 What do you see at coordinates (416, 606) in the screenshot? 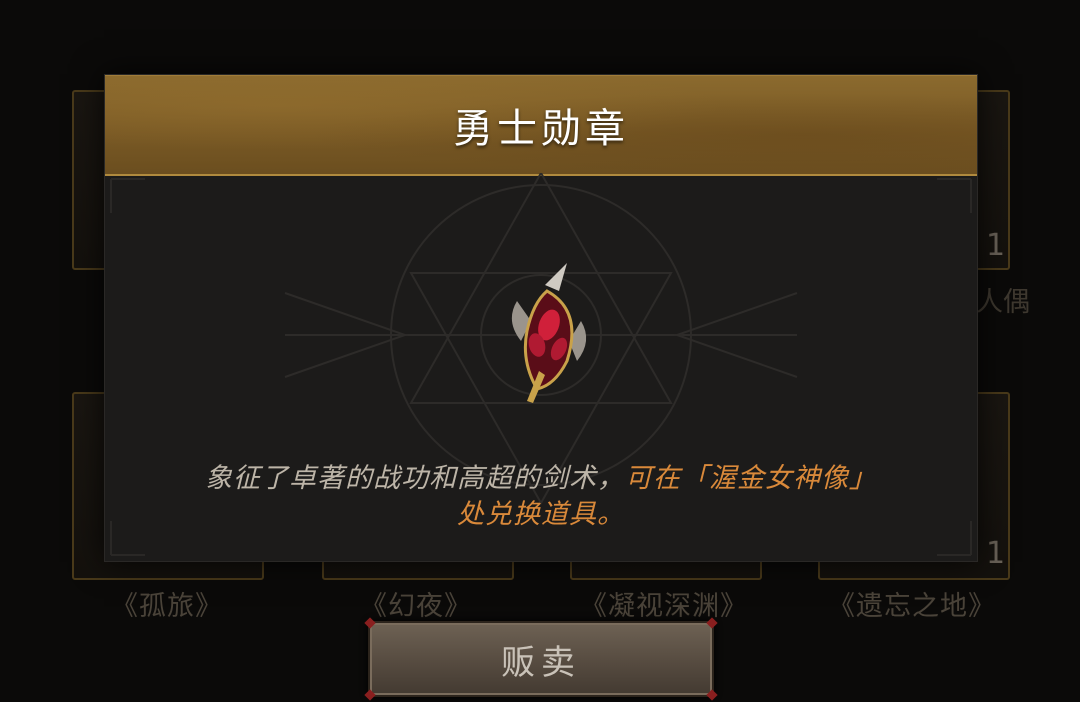
I see `card-label-huanye: 《幻夜》` at bounding box center [416, 606].